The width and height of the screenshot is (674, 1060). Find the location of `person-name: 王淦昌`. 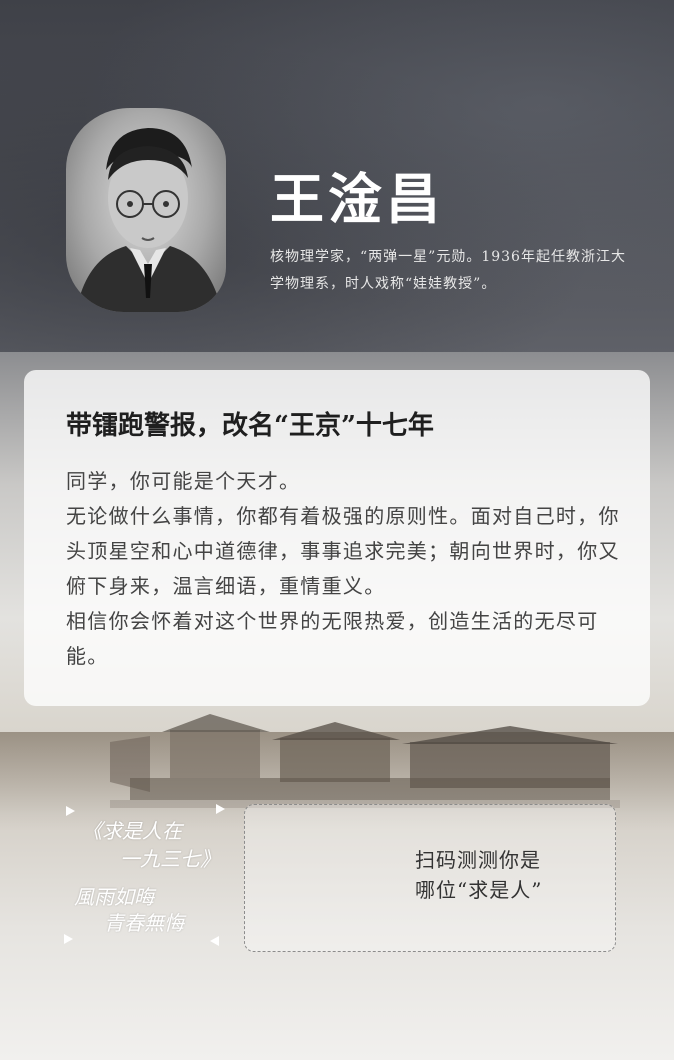

person-name: 王淦昌 is located at coordinates (357, 199).